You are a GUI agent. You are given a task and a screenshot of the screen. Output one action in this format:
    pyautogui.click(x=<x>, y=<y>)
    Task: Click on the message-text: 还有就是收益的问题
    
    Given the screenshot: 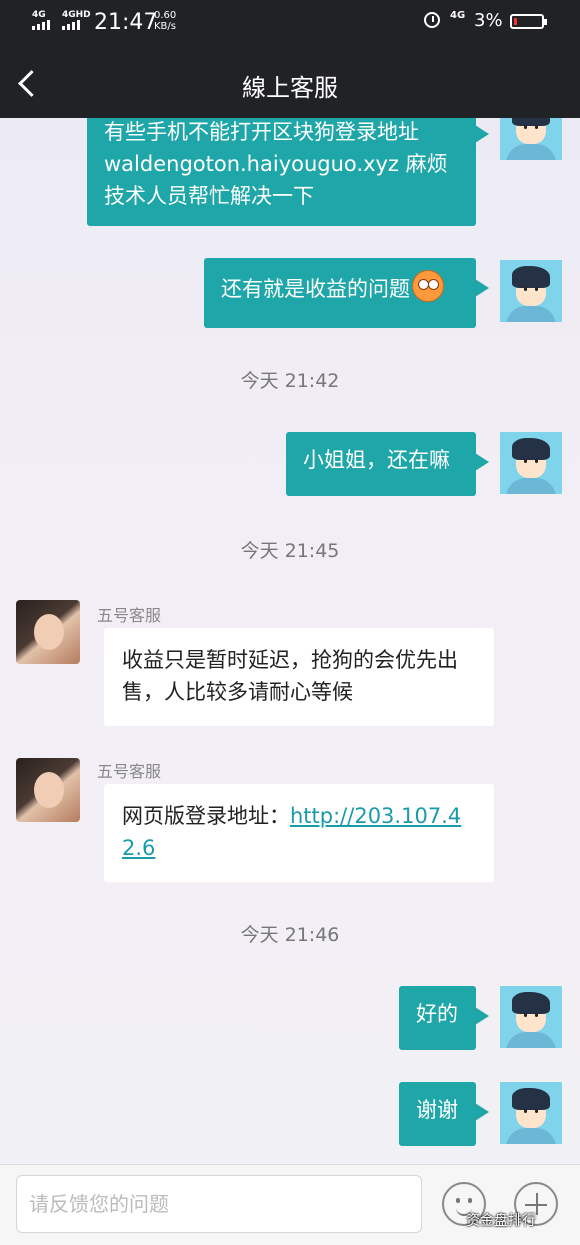 What is the action you would take?
    pyautogui.click(x=315, y=289)
    